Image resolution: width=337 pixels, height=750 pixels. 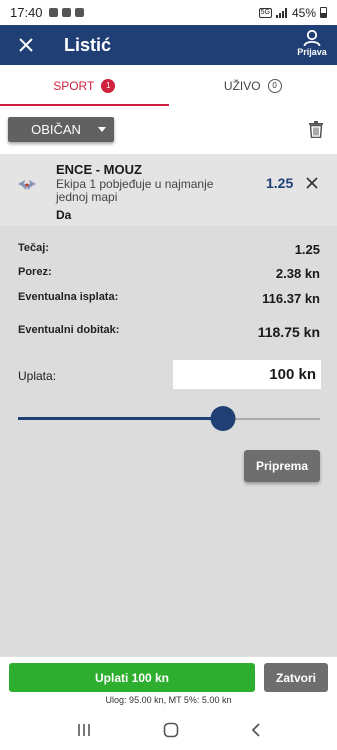 What do you see at coordinates (256, 730) in the screenshot?
I see `back-icon` at bounding box center [256, 730].